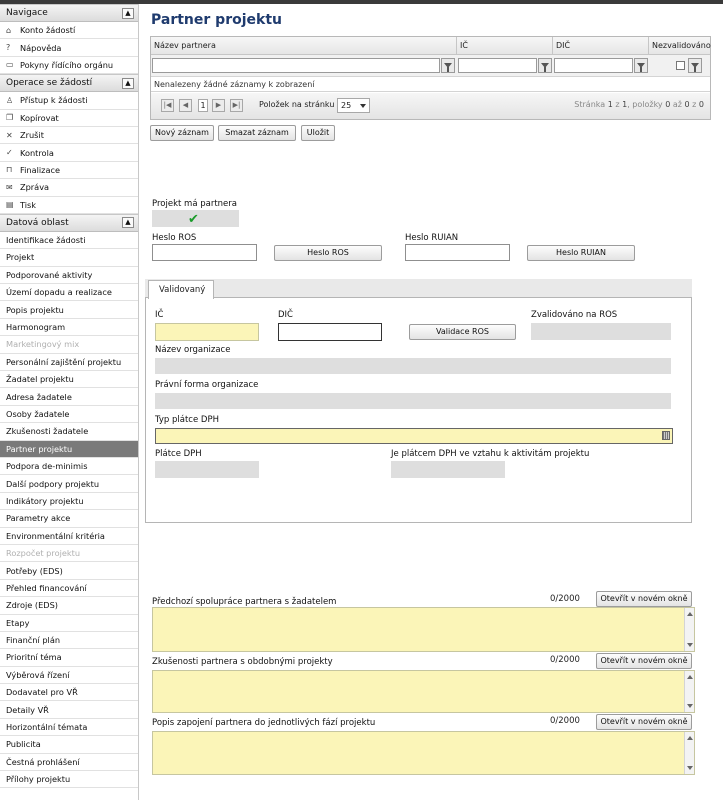 The height and width of the screenshot is (800, 723). What do you see at coordinates (457, 252) in the screenshot?
I see `heslo-ruian-input` at bounding box center [457, 252].